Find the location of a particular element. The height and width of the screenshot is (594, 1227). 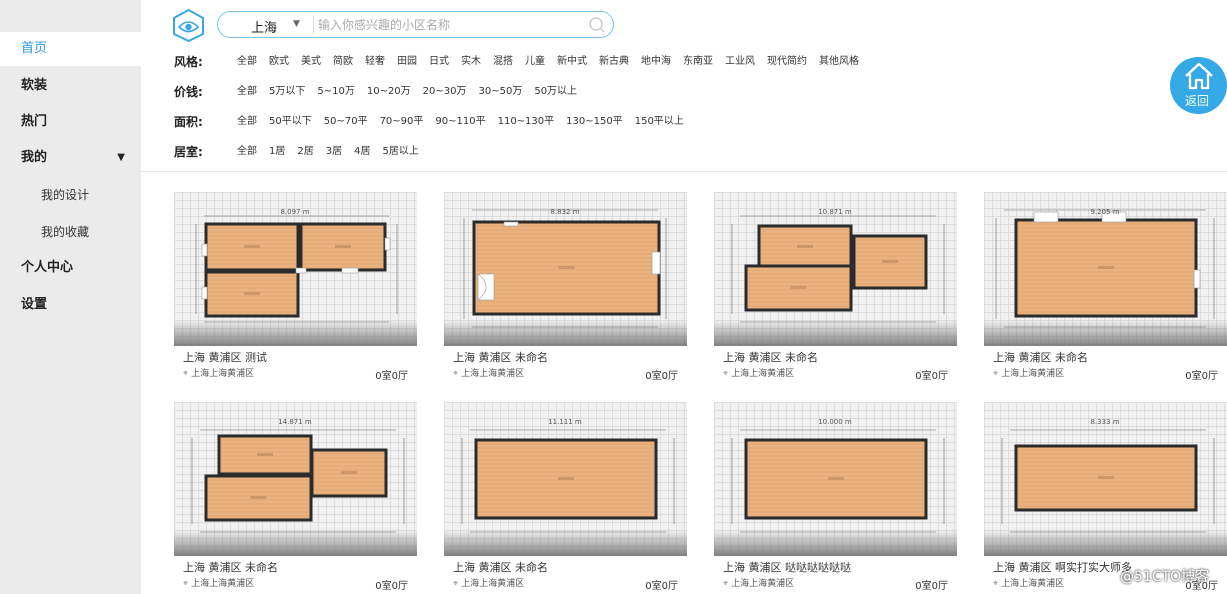

filter-option: 轻奢 is located at coordinates (375, 62).